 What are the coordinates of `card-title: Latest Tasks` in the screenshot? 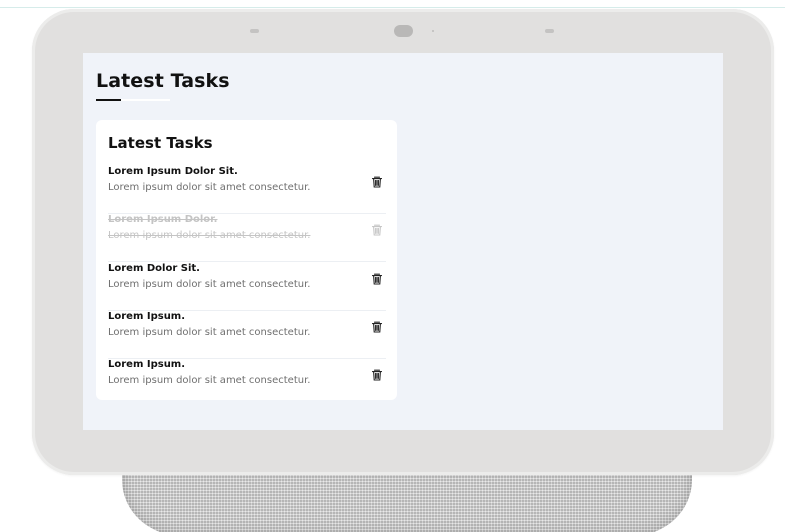 It's located at (160, 143).